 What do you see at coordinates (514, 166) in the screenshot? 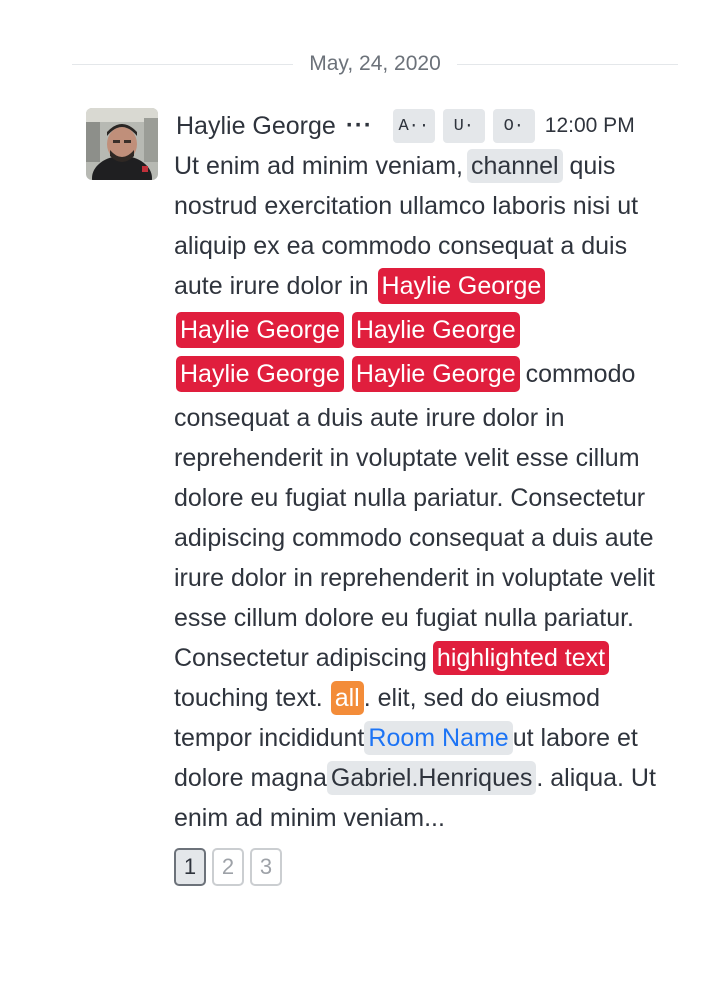
I see `channel-mention: channel` at bounding box center [514, 166].